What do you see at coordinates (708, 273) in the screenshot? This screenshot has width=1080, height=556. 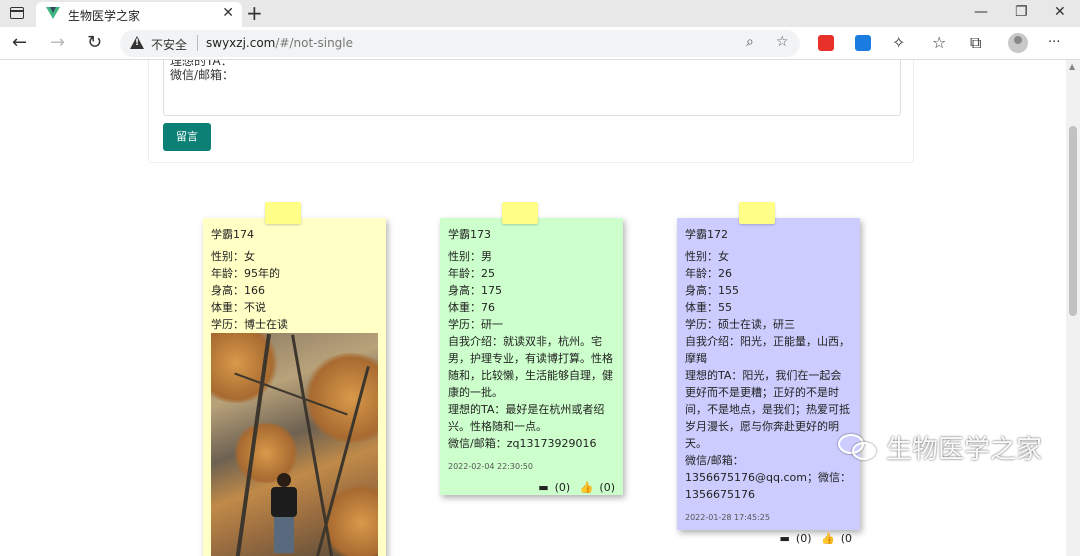 I see `note-age: 年龄：26` at bounding box center [708, 273].